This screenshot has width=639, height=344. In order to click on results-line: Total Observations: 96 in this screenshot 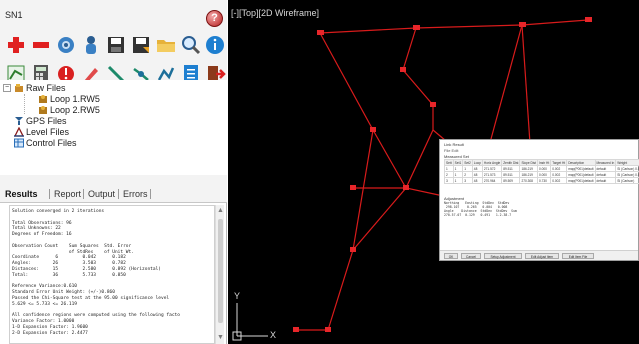, I will do `click(42, 223)`.